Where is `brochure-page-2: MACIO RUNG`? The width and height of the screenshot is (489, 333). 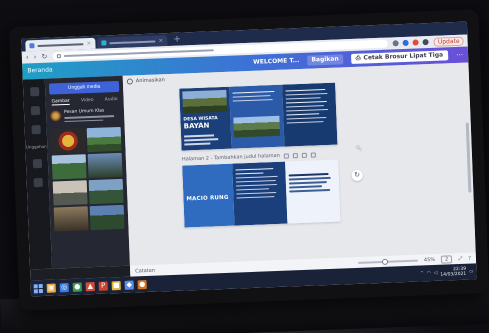
brochure-page-2: MACIO RUNG is located at coordinates (261, 193).